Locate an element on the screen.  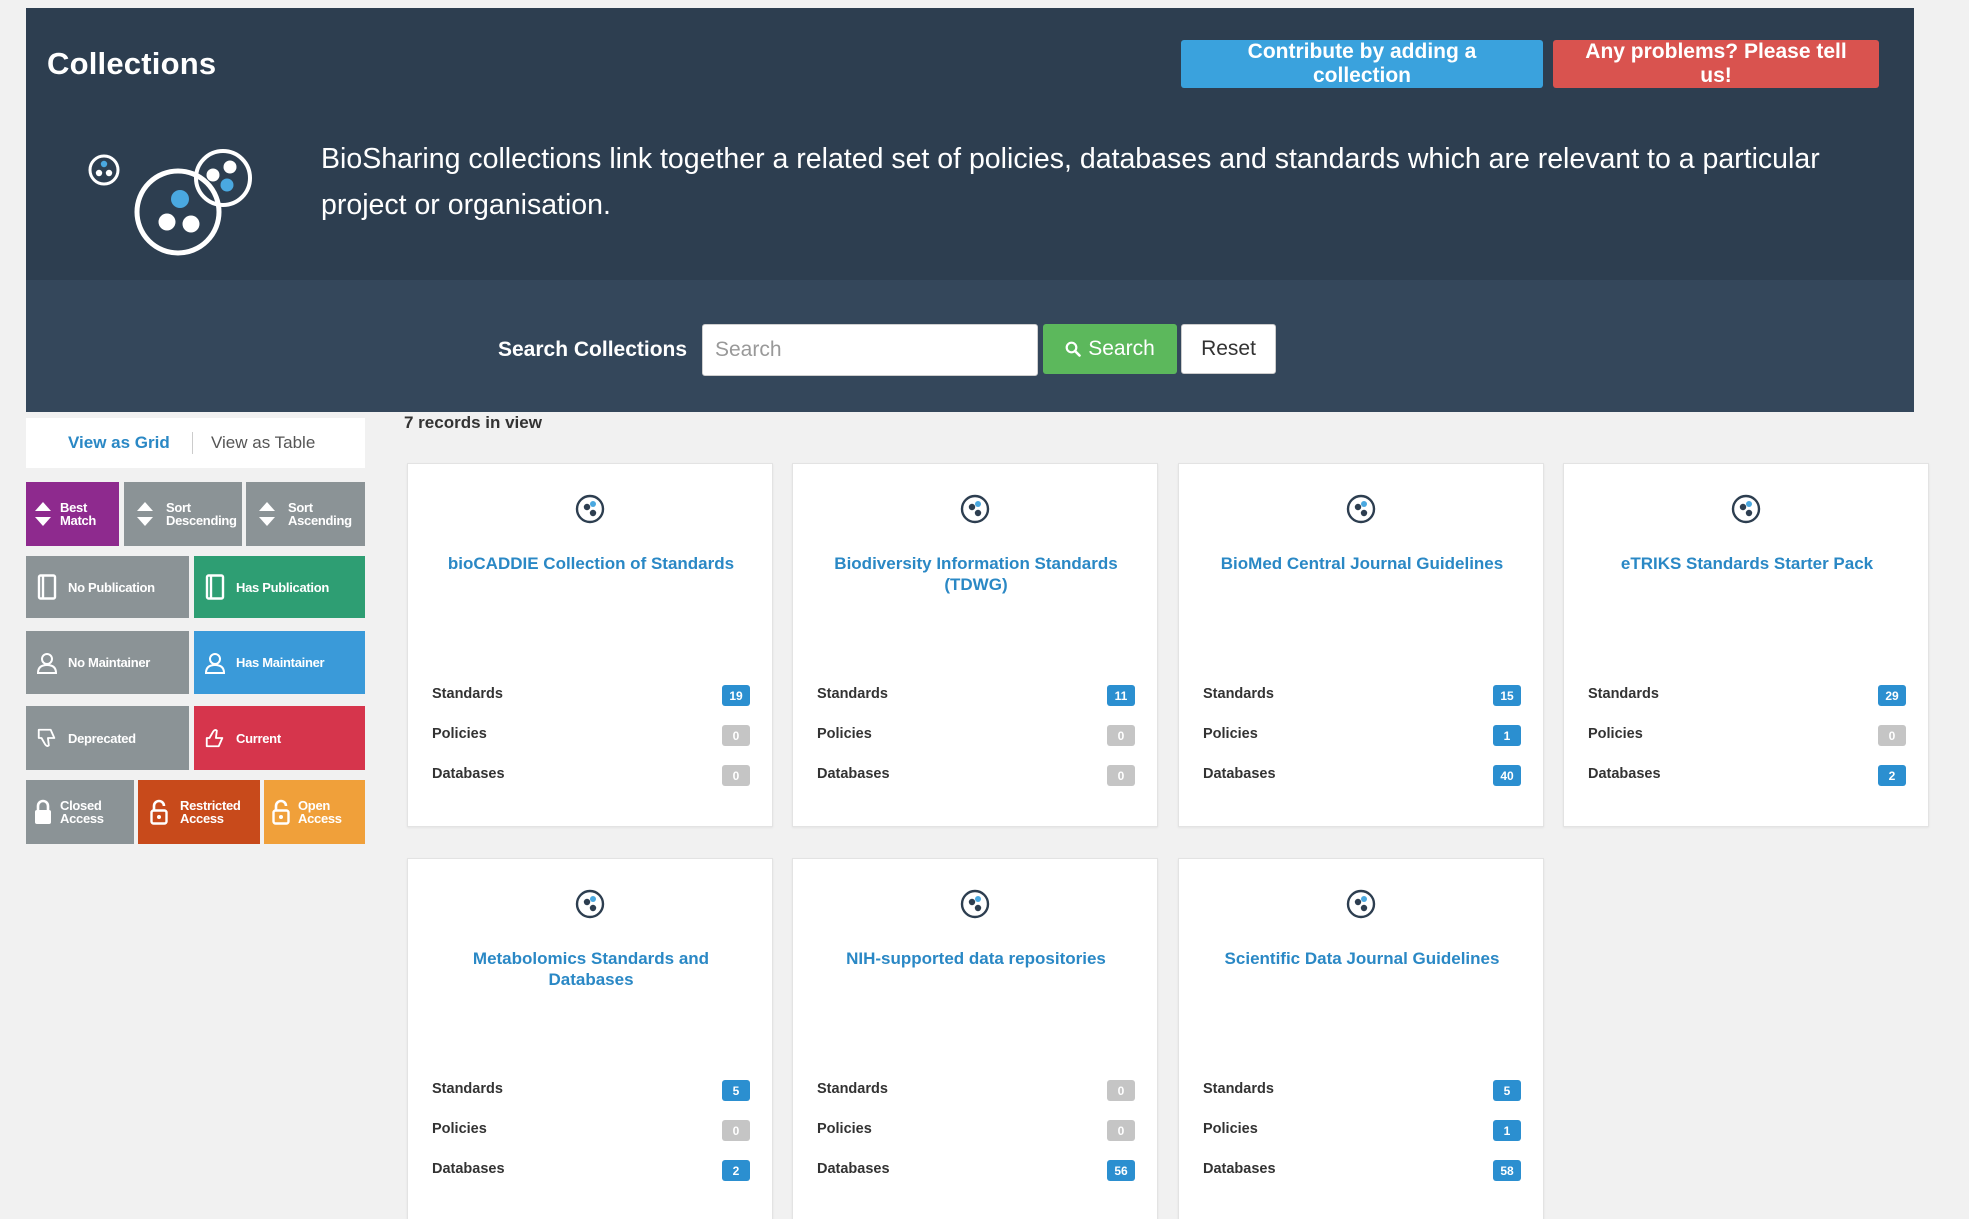
count-badge: 15 is located at coordinates (1507, 695).